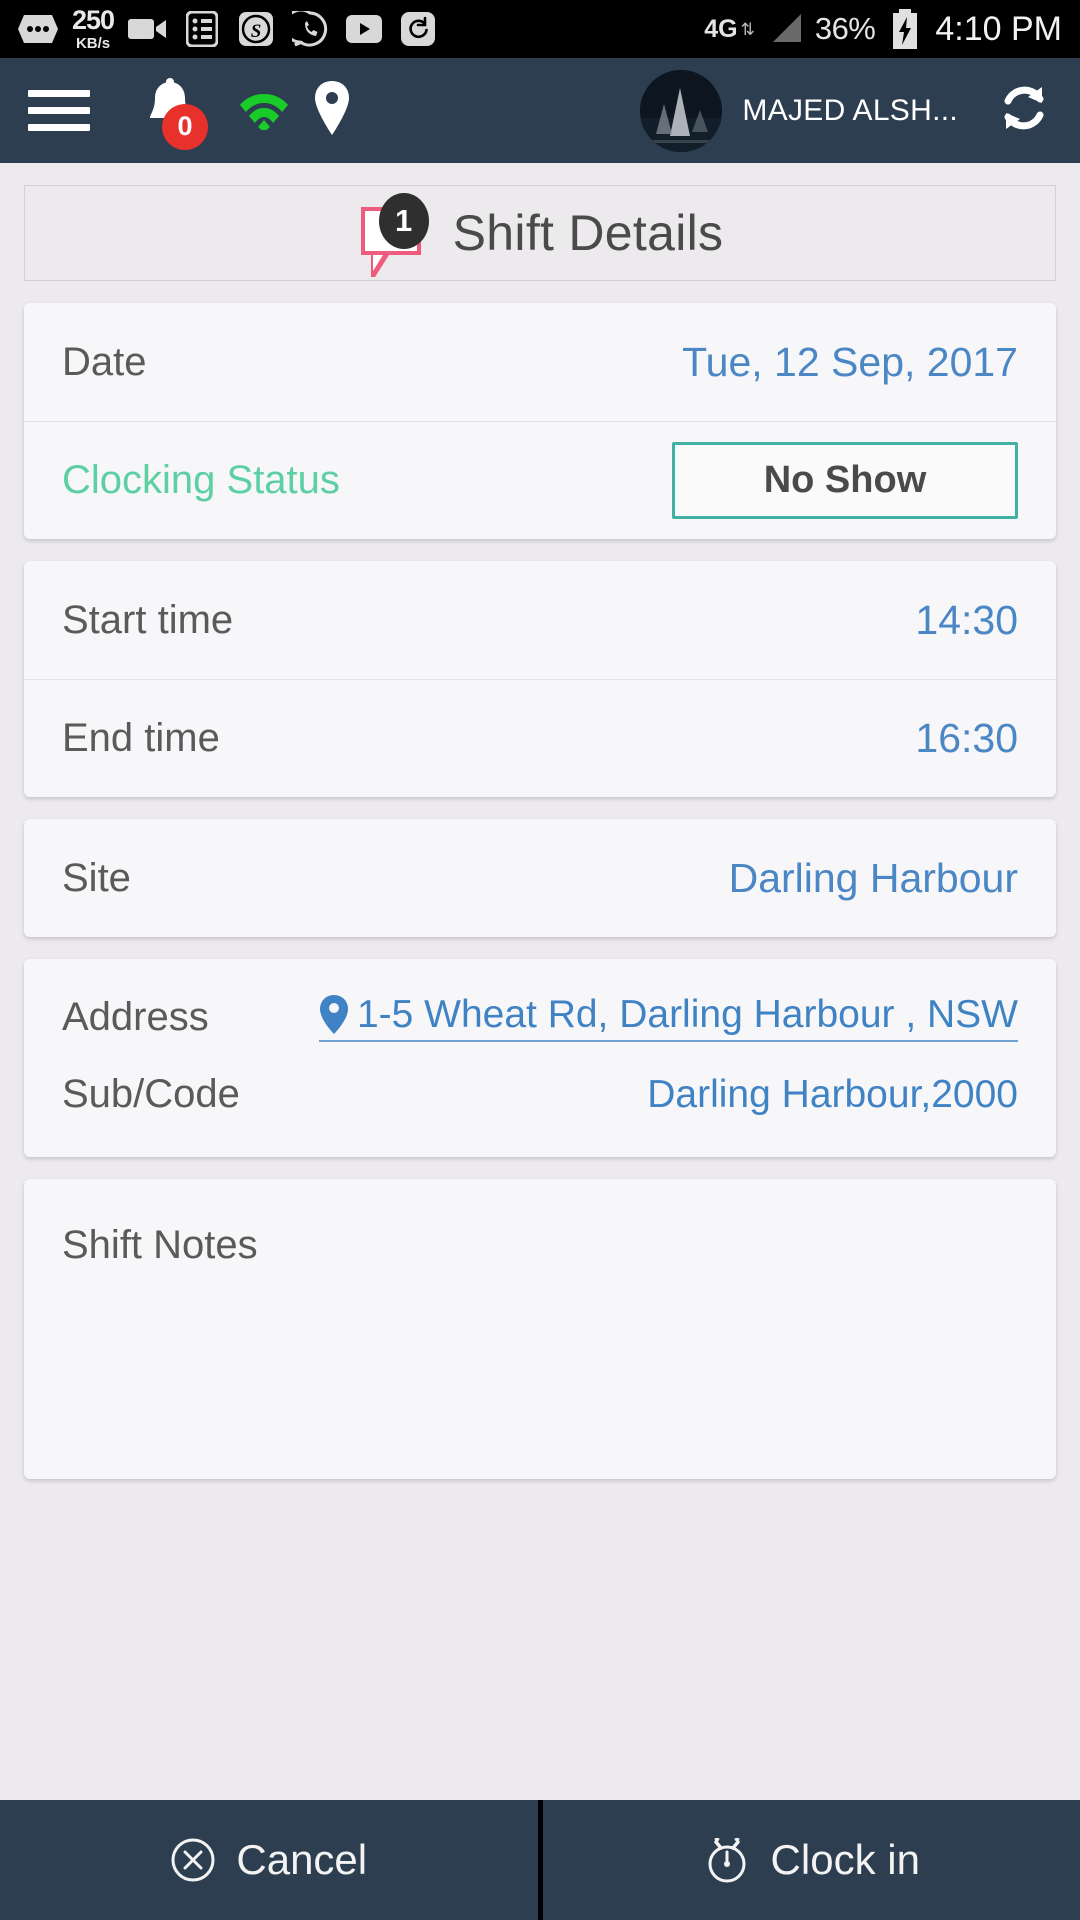 This screenshot has width=1080, height=1920. I want to click on network-type-indicator: 4G ⇅, so click(729, 28).